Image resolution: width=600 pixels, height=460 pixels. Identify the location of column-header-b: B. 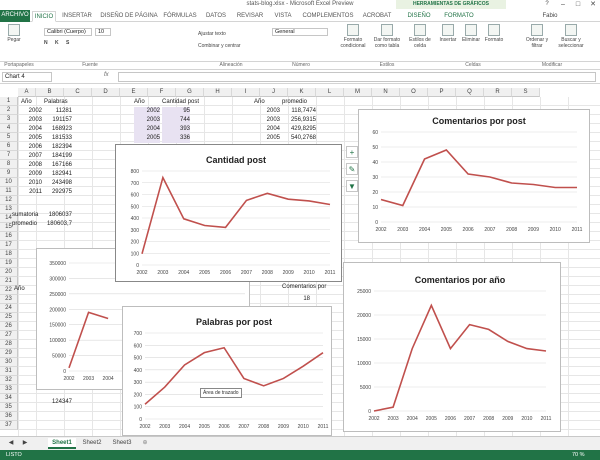
(50, 92).